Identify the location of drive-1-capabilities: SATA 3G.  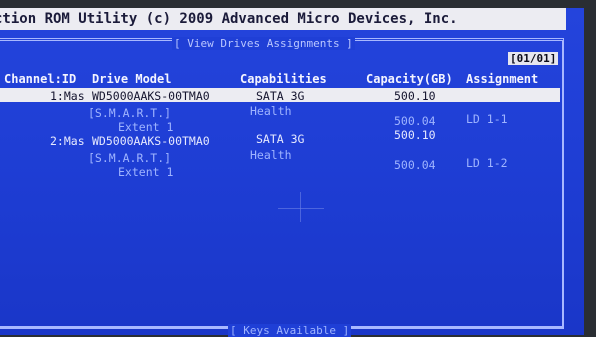
(280, 96).